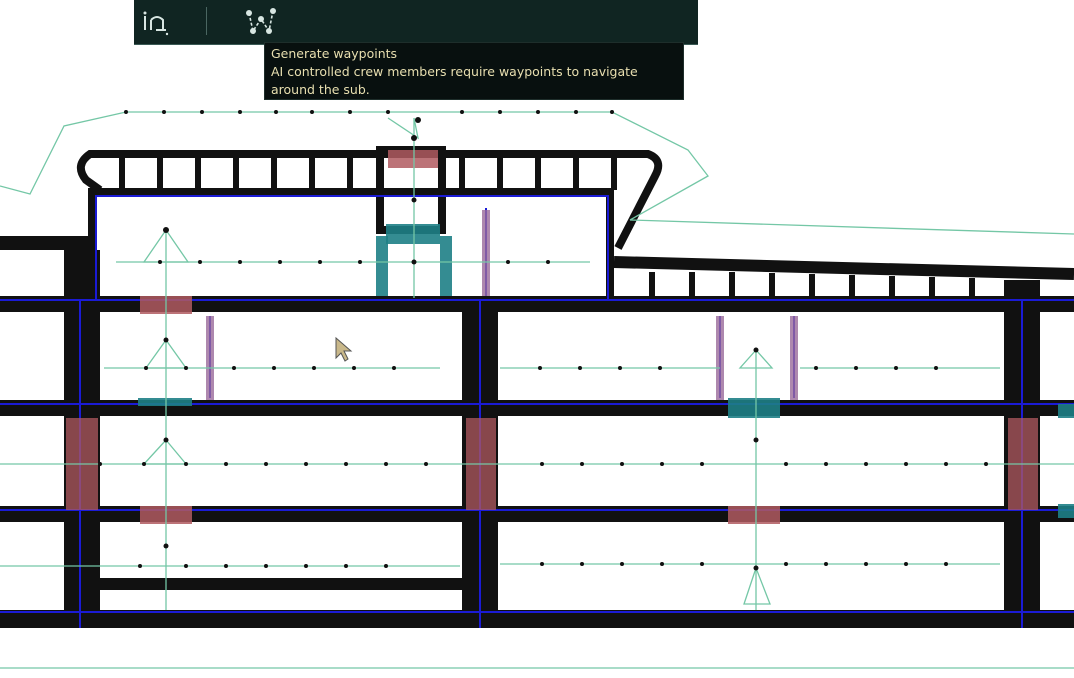 The height and width of the screenshot is (678, 1074). I want to click on tooltip-description-line2: around the sub., so click(320, 89).